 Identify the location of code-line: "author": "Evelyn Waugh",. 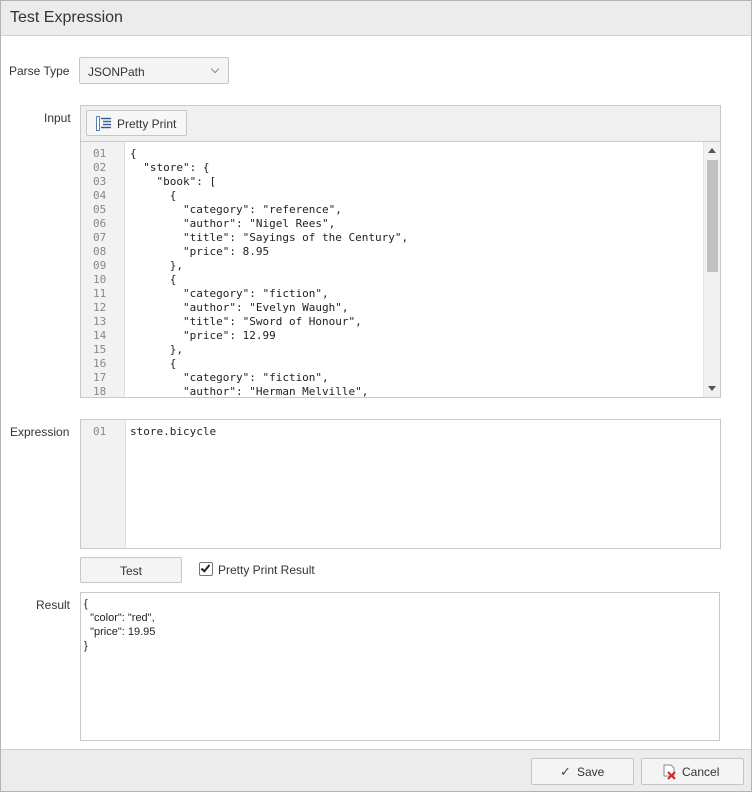
(239, 307).